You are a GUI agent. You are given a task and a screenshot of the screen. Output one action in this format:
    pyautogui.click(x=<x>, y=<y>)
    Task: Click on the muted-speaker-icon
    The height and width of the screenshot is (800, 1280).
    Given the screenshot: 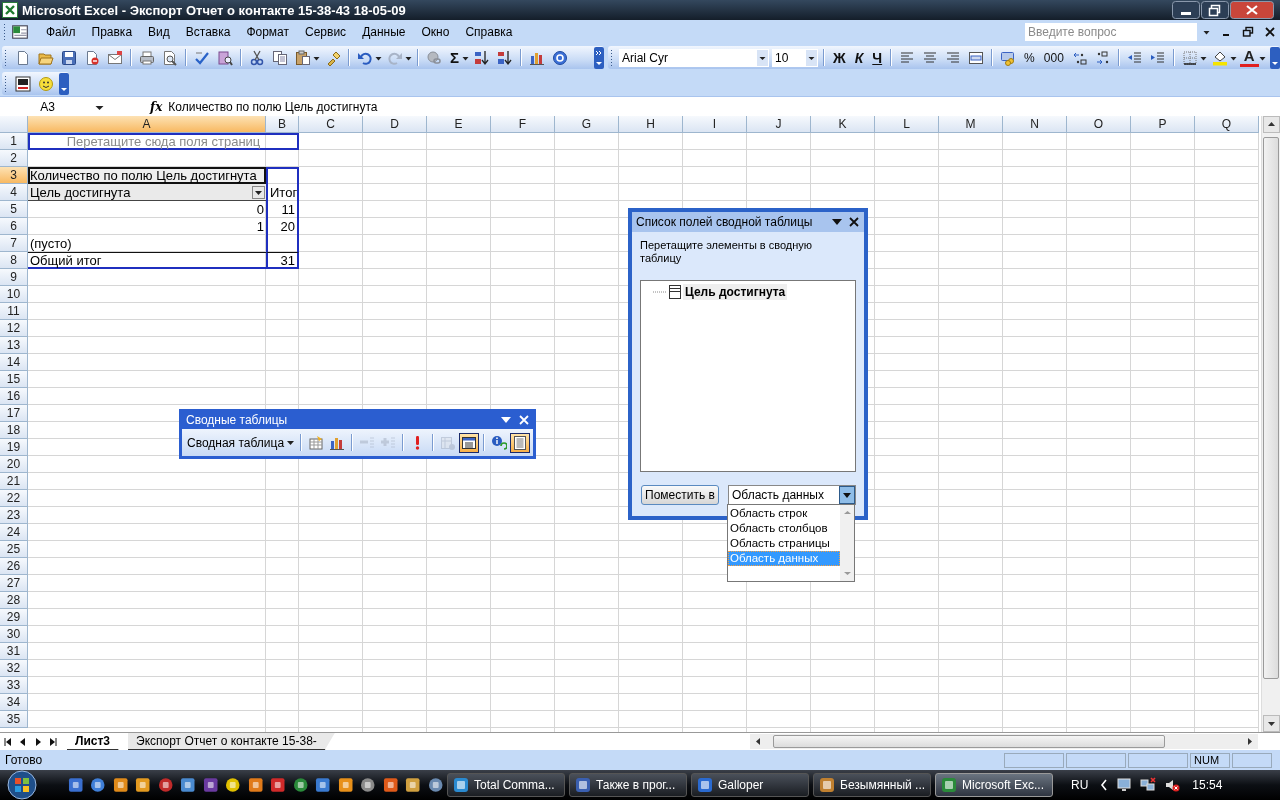 What is the action you would take?
    pyautogui.click(x=1172, y=785)
    